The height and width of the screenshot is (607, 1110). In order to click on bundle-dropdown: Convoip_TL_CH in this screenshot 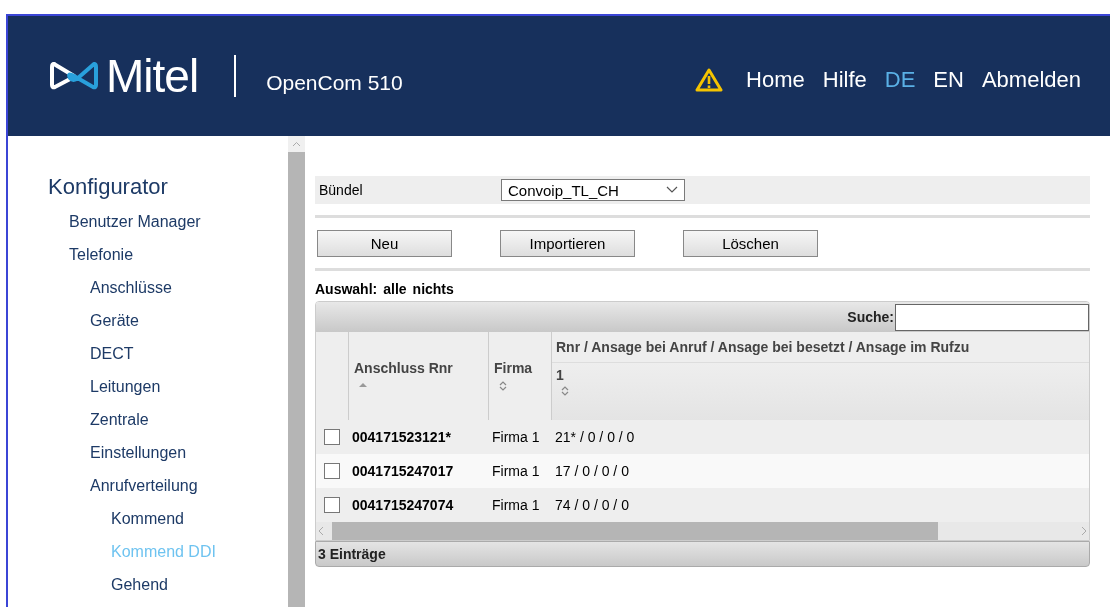, I will do `click(593, 190)`.